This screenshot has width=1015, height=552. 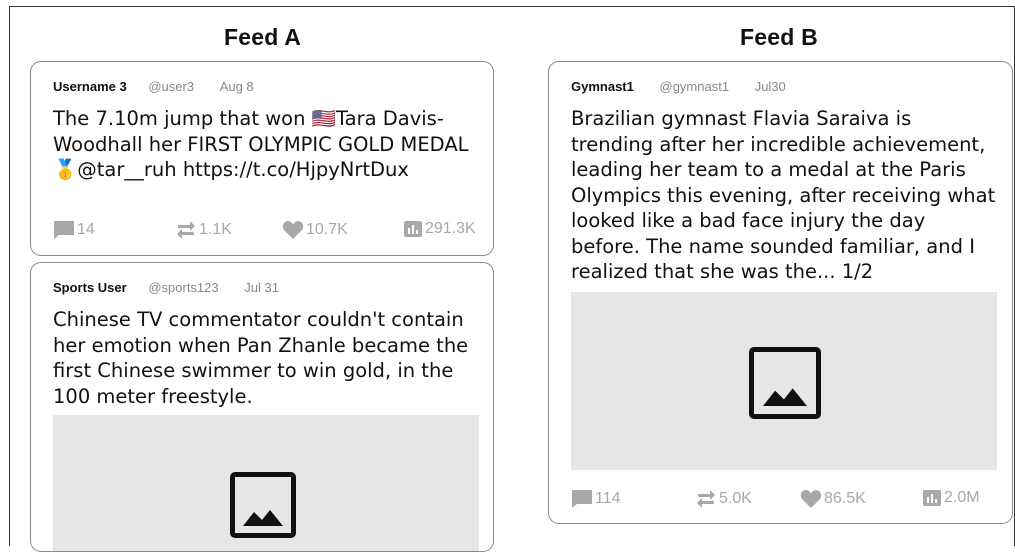 What do you see at coordinates (786, 499) in the screenshot?
I see `tweet-actions: 114 5.0K 86.5K 2.0M` at bounding box center [786, 499].